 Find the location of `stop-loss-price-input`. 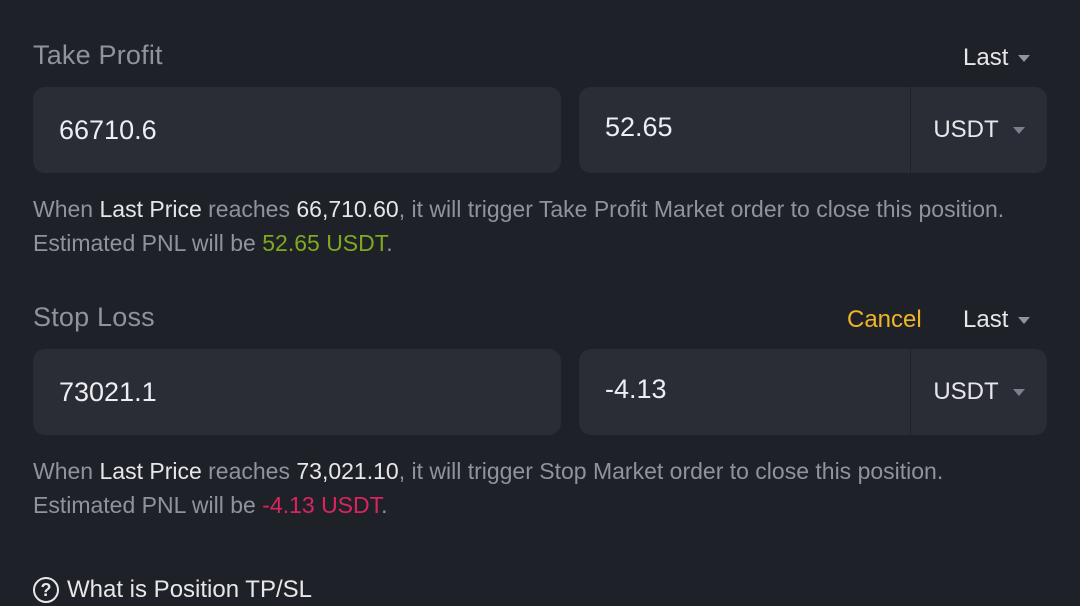

stop-loss-price-input is located at coordinates (297, 392).